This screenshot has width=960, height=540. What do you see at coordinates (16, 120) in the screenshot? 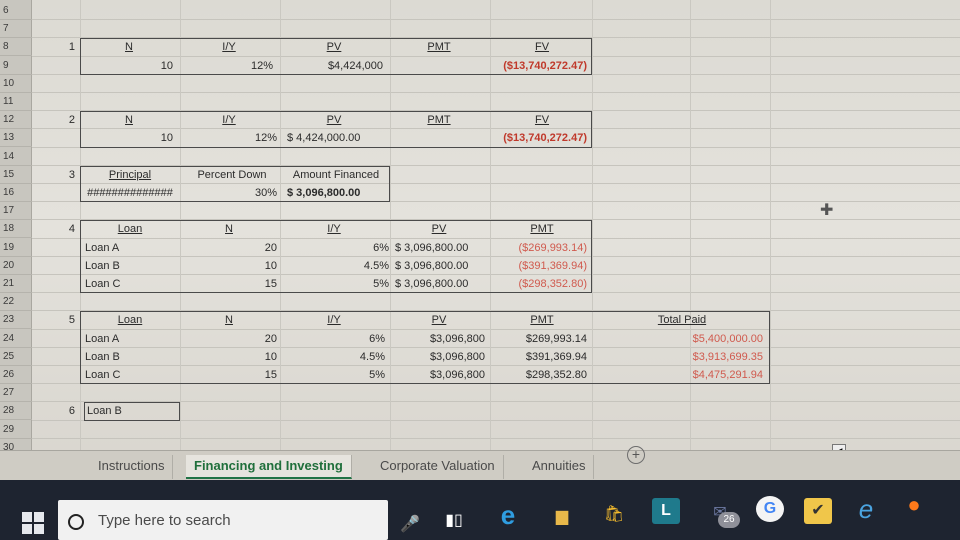
I see `row-header: 12` at bounding box center [16, 120].